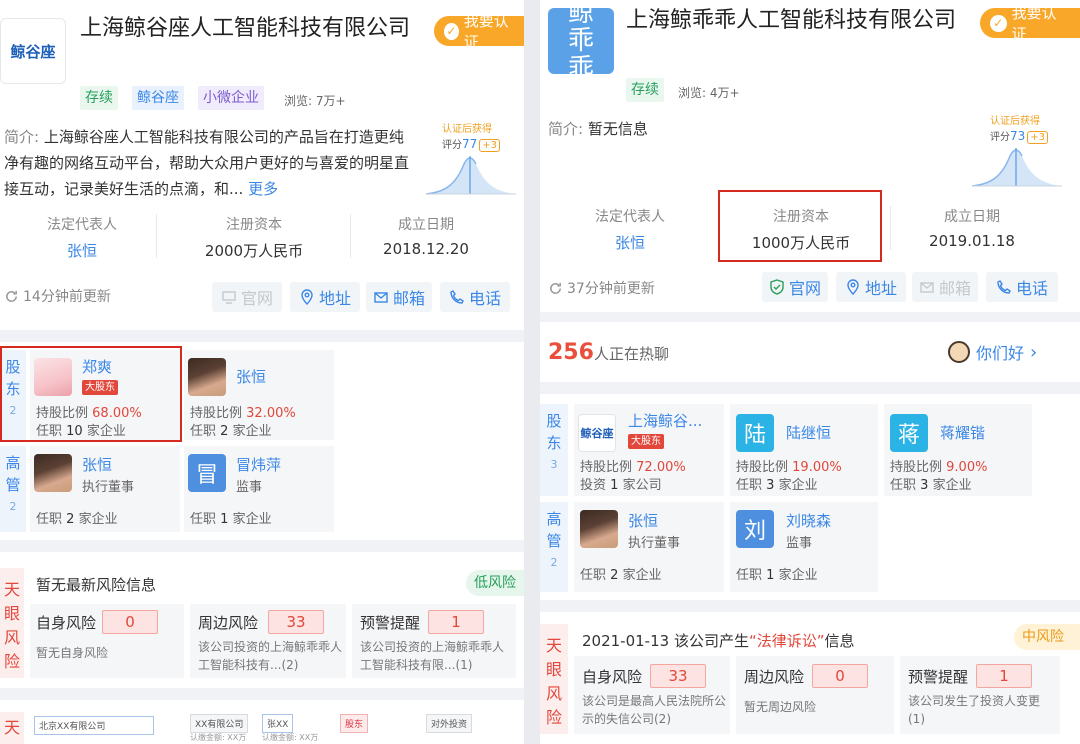 The image size is (1080, 744). I want to click on risk-title: 自身风险, so click(66, 623).